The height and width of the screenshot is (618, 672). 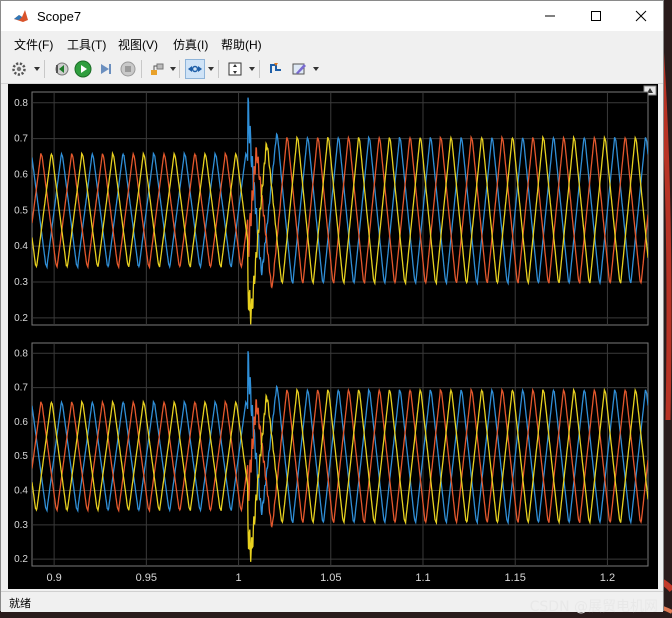 I want to click on close-button, so click(x=641, y=16).